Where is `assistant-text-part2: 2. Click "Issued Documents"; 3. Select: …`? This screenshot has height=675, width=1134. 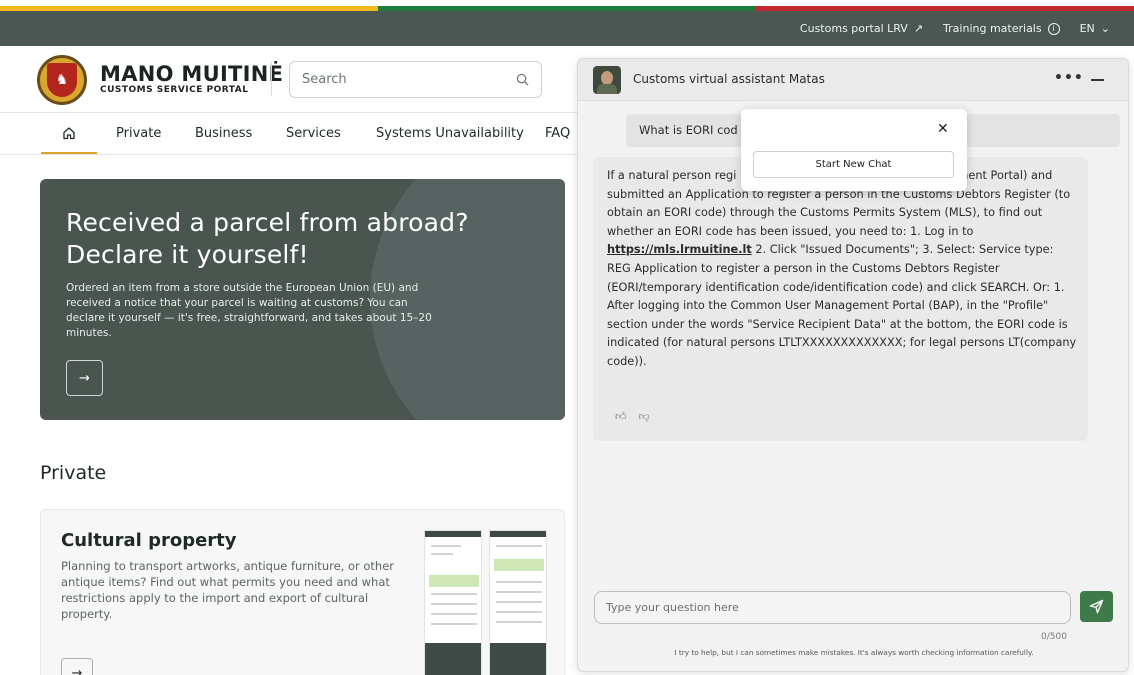
assistant-text-part2: 2. Click "Issued Documents"; 3. Select: … is located at coordinates (842, 305).